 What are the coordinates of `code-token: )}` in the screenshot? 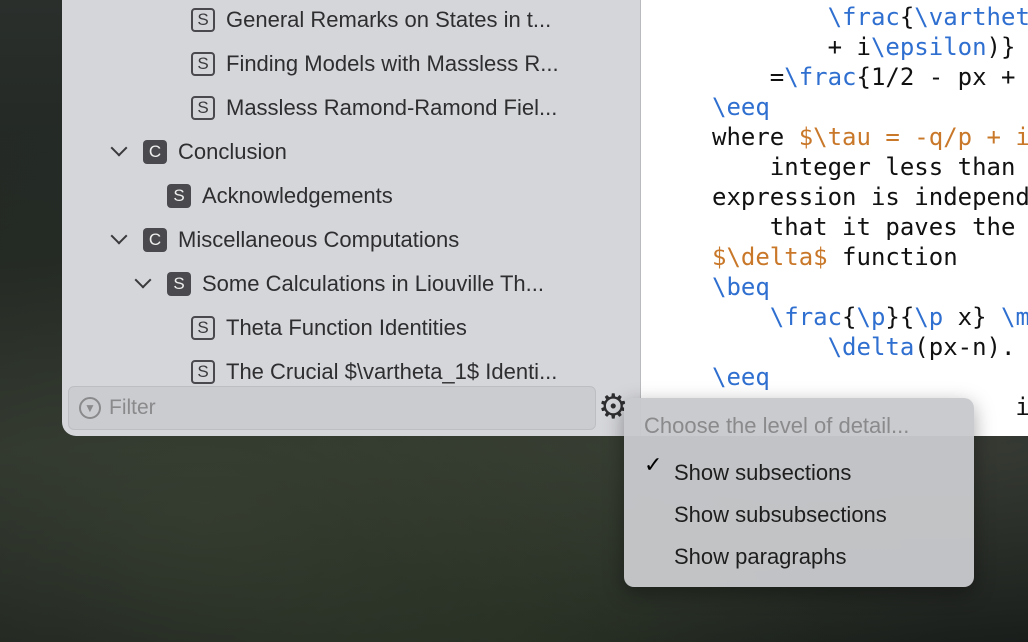 It's located at (1001, 47).